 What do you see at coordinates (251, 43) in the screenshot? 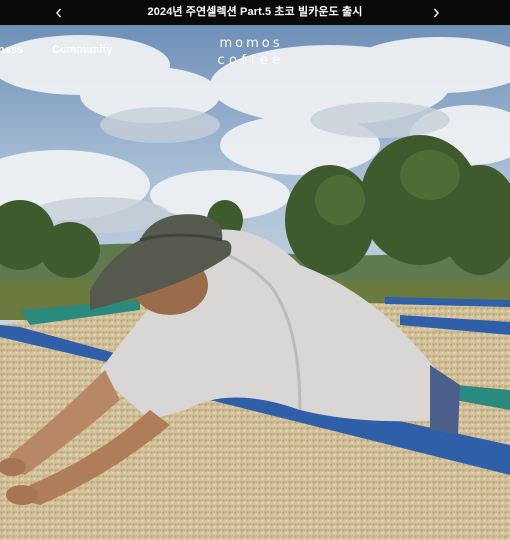
I see `logo-line-1: momos` at bounding box center [251, 43].